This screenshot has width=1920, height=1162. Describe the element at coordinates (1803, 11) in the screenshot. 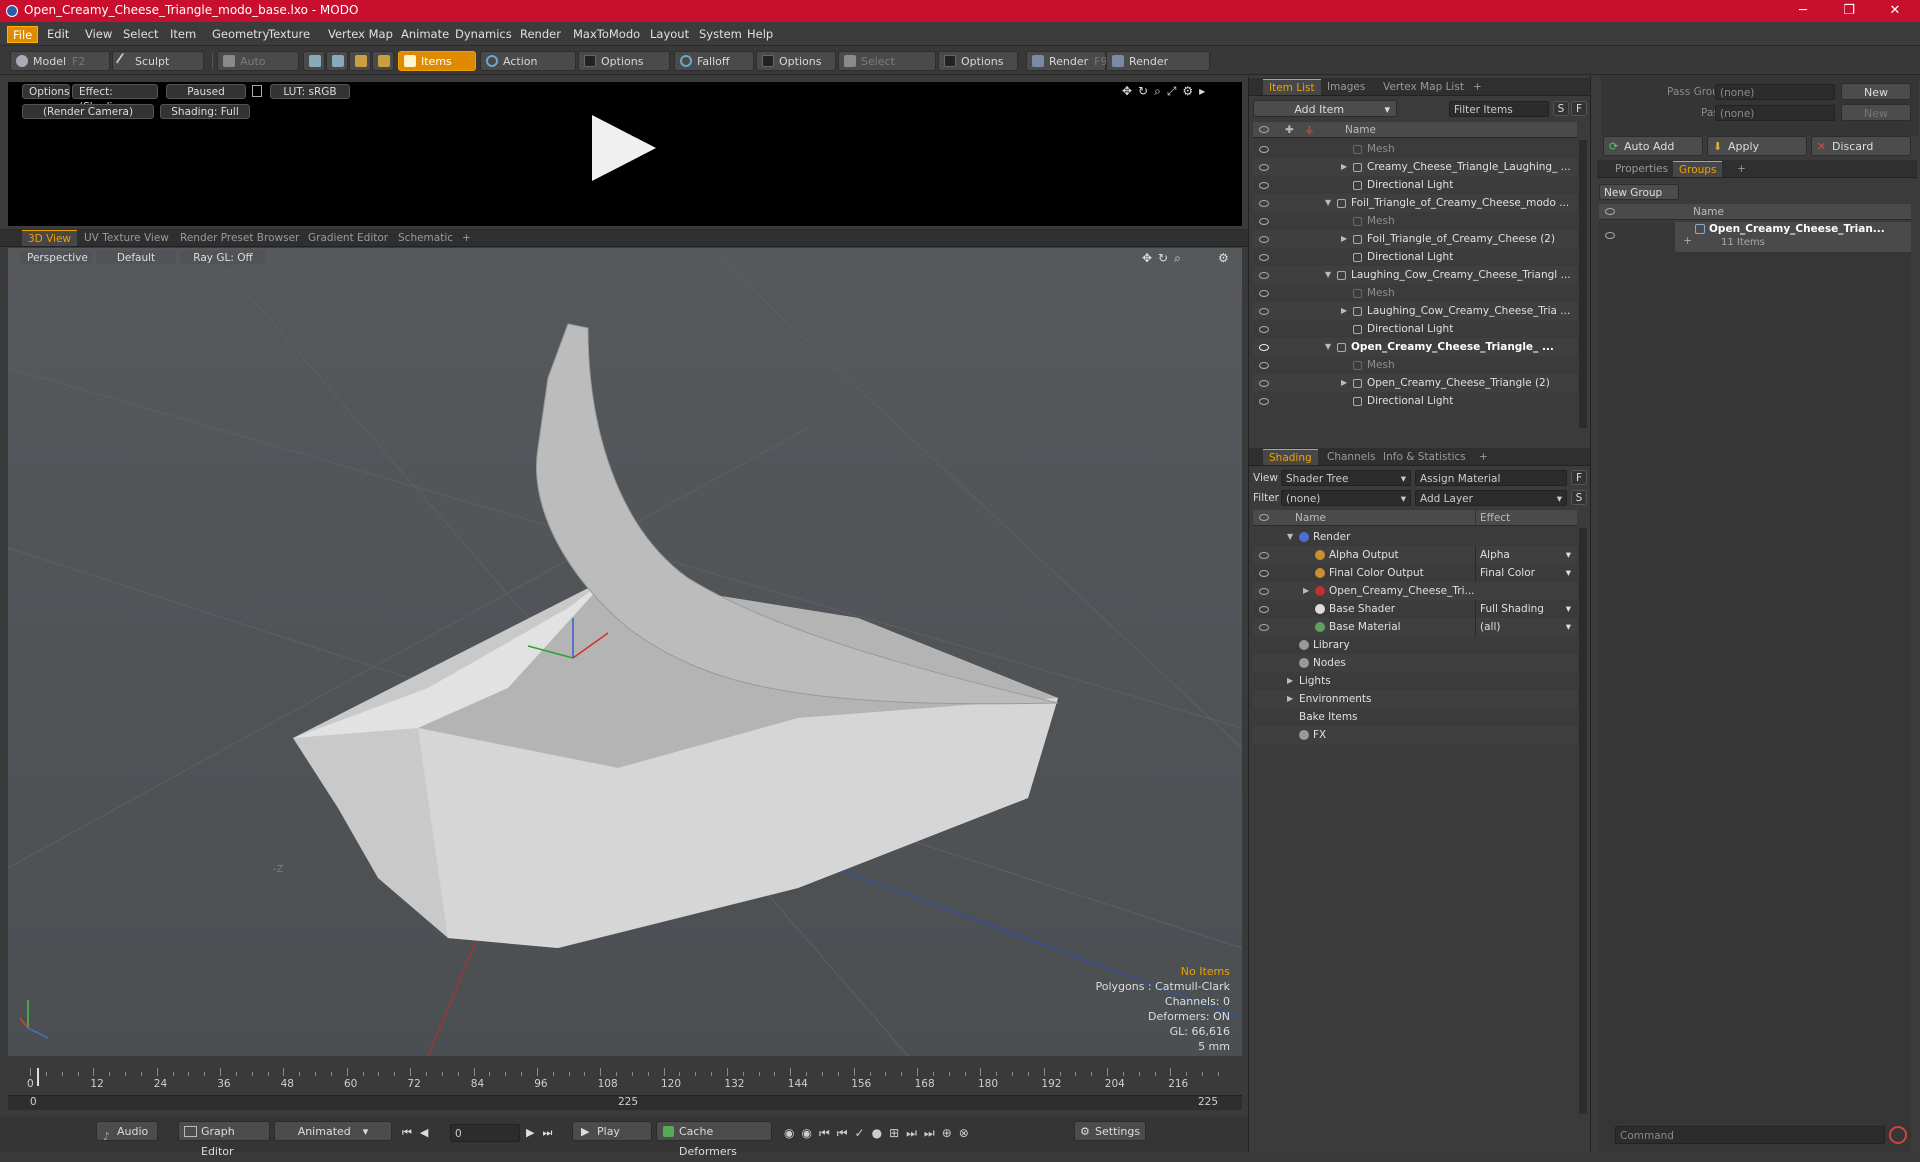

I see `minimize-button: ─` at that location.